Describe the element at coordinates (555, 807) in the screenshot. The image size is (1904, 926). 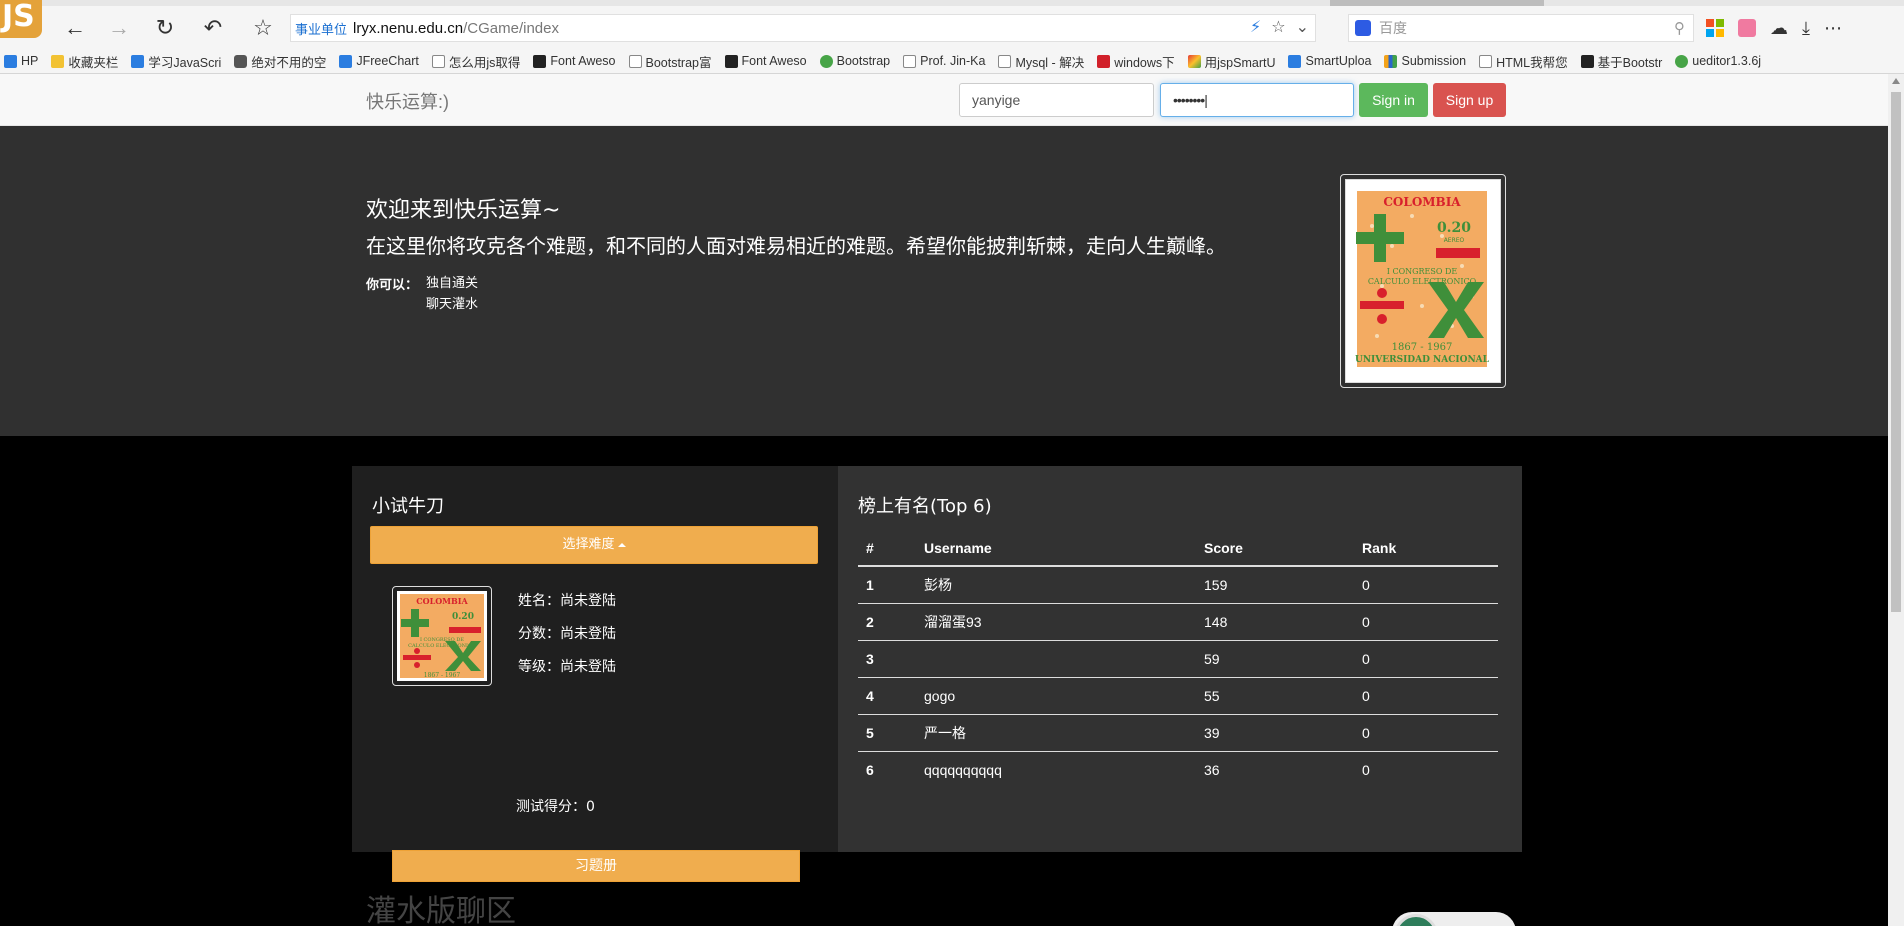
I see `test-score: 测试得分：0` at that location.